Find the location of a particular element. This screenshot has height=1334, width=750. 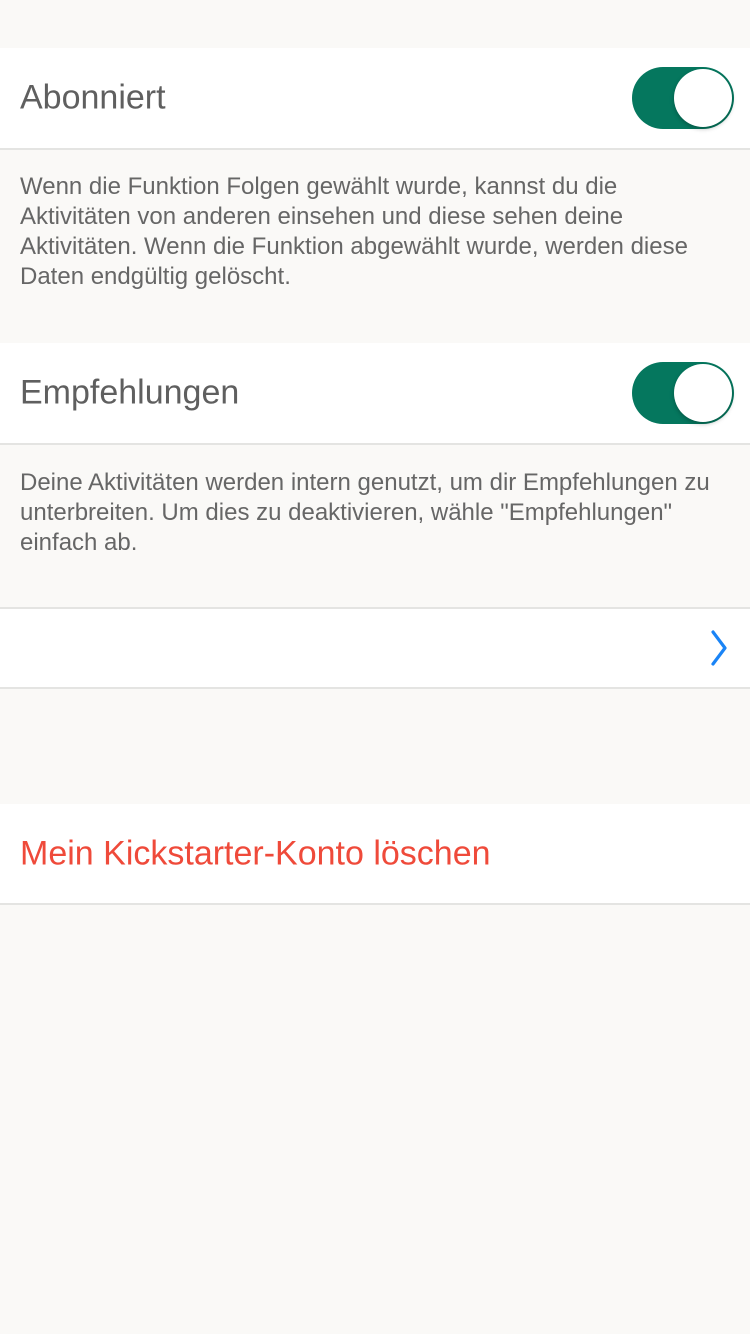

recommendations-toggle-knob is located at coordinates (703, 393).